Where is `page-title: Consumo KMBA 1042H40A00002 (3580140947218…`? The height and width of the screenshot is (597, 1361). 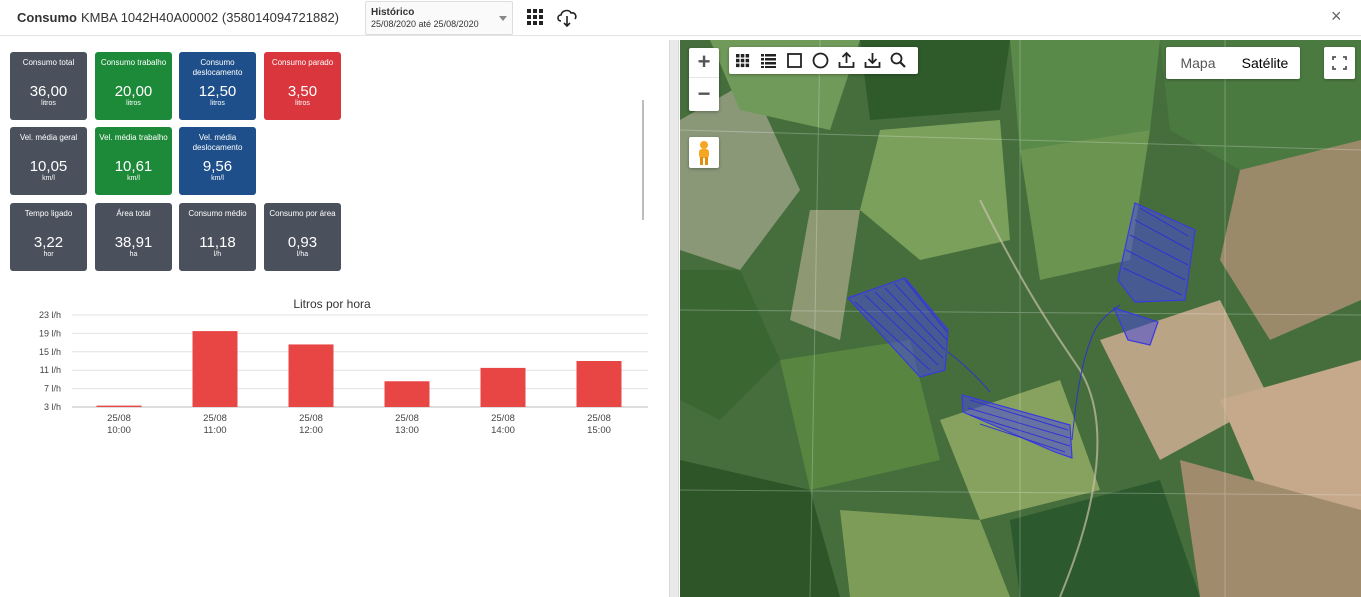 page-title: Consumo KMBA 1042H40A00002 (3580140947218… is located at coordinates (178, 17).